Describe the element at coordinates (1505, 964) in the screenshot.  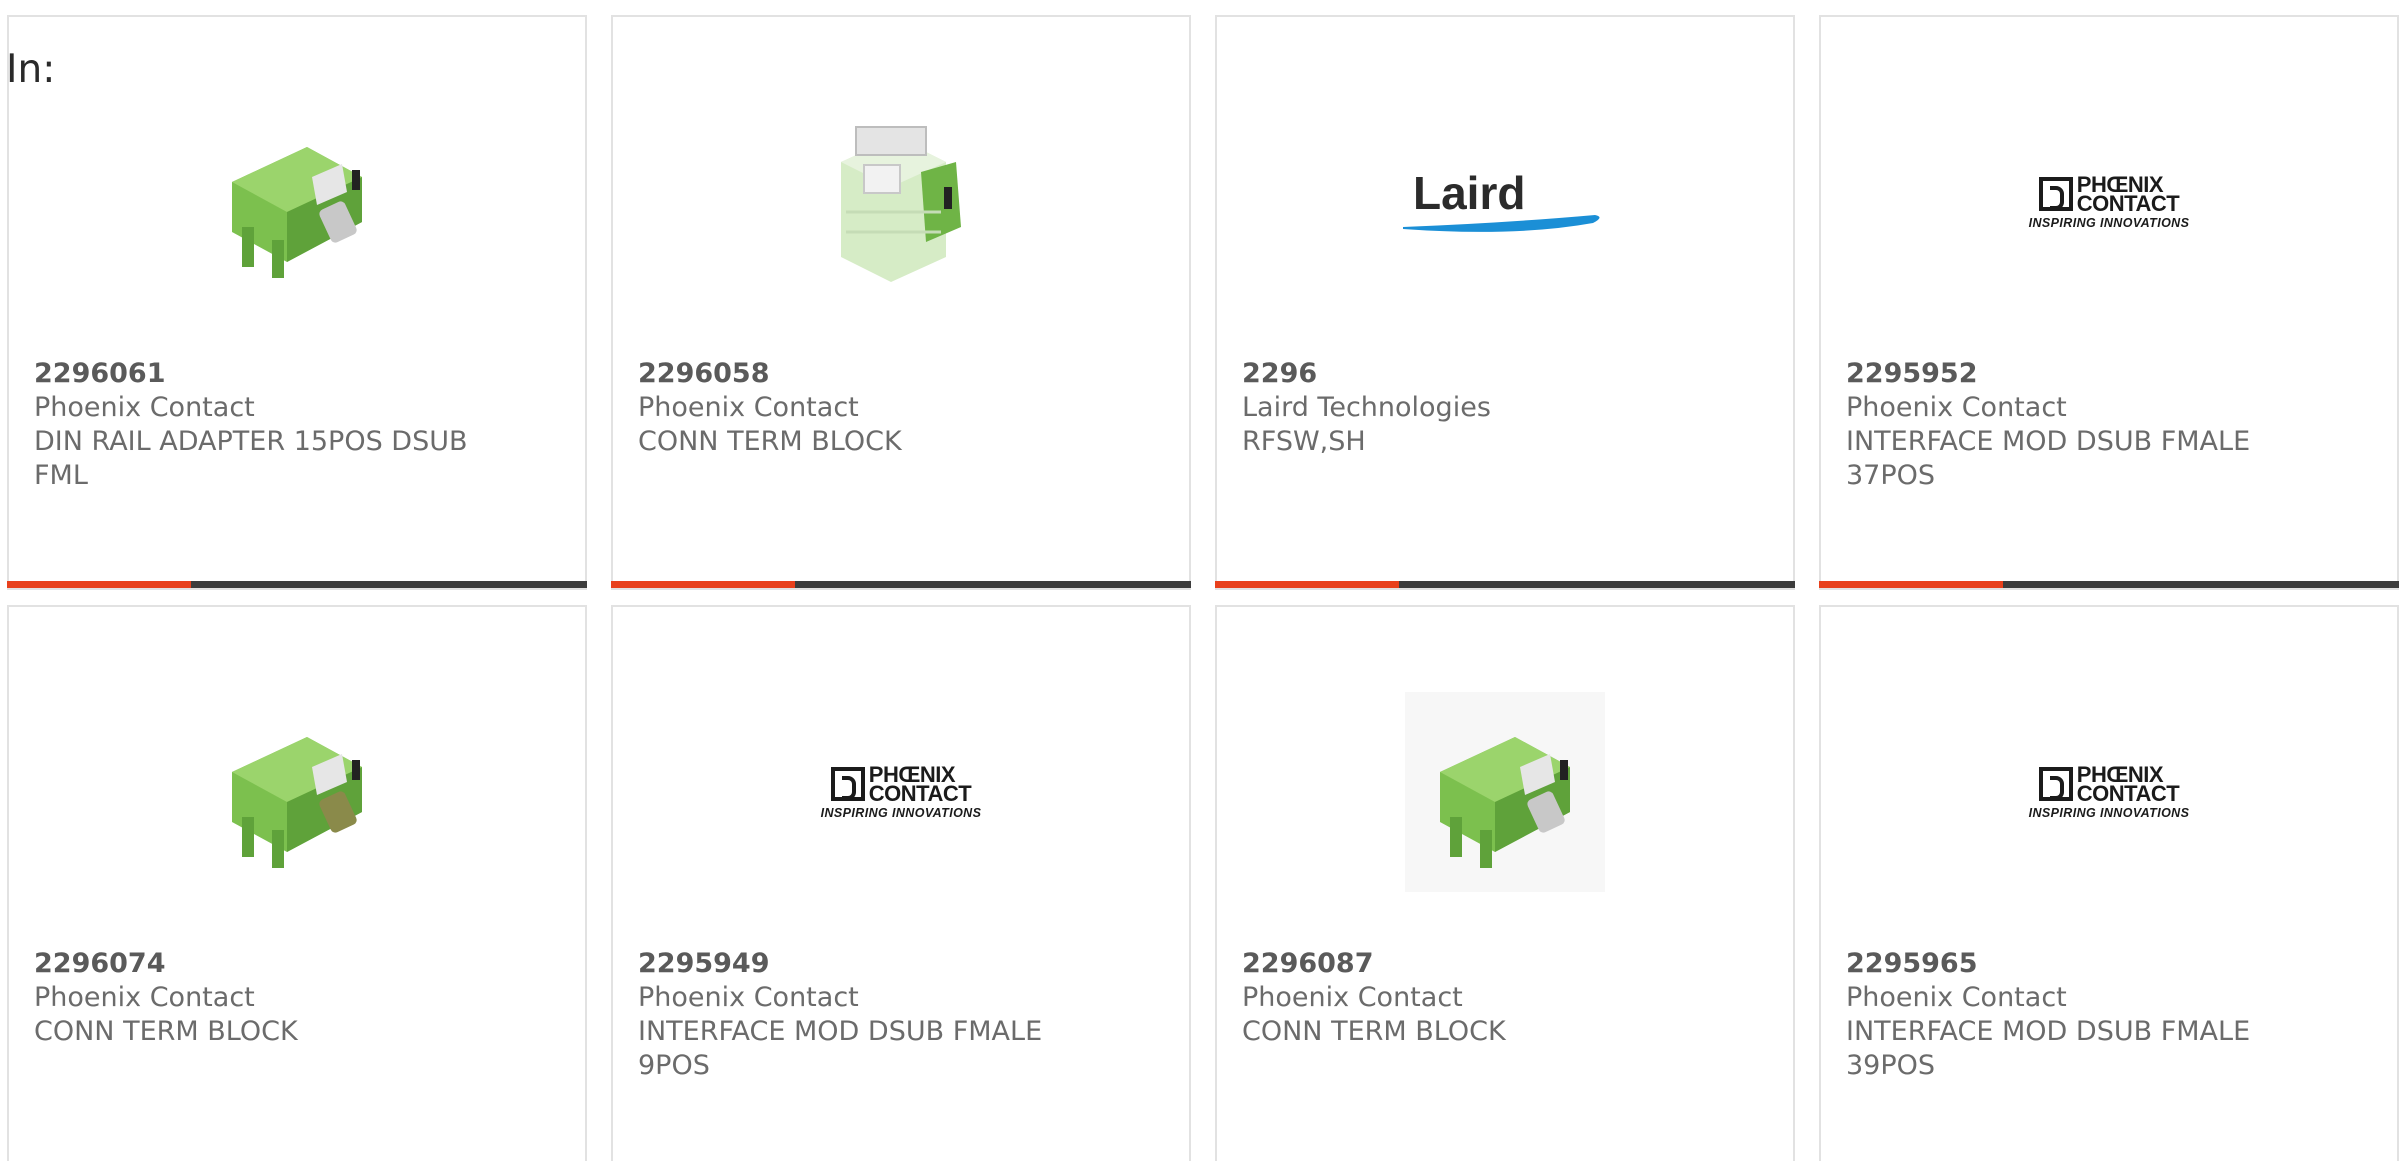
I see `part-number-link: 2296087` at that location.